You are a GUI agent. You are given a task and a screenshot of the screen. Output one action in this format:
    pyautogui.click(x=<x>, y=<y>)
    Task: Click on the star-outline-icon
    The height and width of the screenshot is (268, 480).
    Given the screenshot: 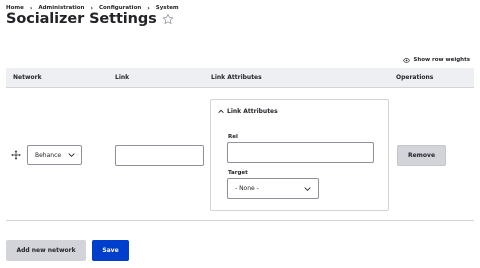 What is the action you would take?
    pyautogui.click(x=168, y=19)
    